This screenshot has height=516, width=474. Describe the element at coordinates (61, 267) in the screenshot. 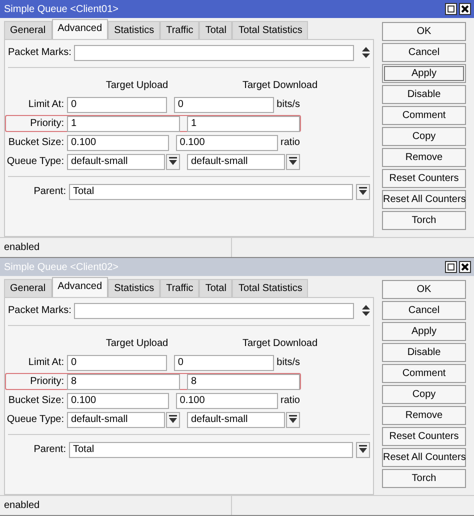

I see `window-title: Simple Queue <Client02>` at that location.